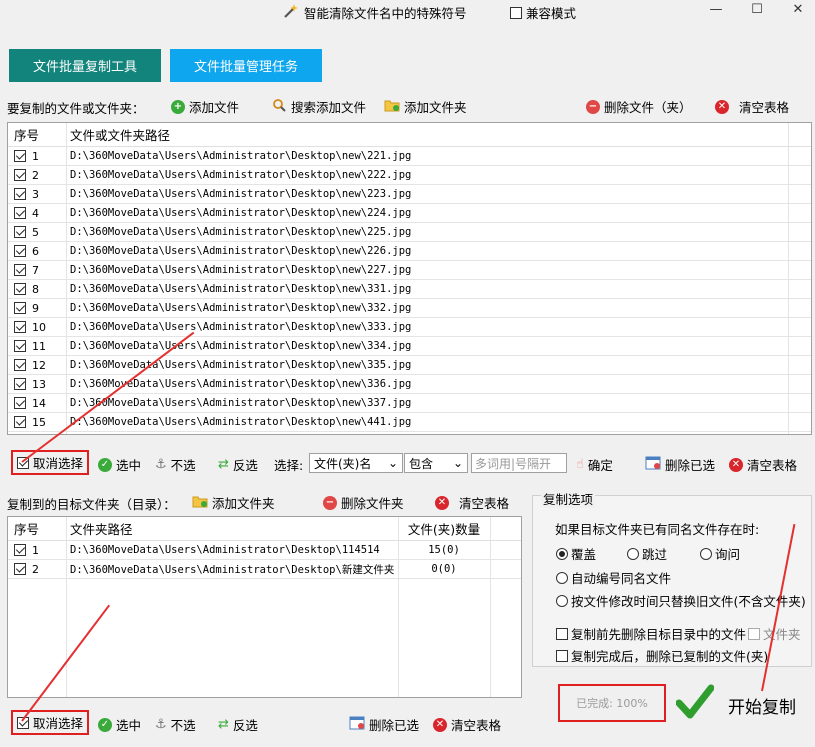 This screenshot has width=815, height=747. I want to click on delete-file-button: − 删除文件（夹）, so click(639, 106).